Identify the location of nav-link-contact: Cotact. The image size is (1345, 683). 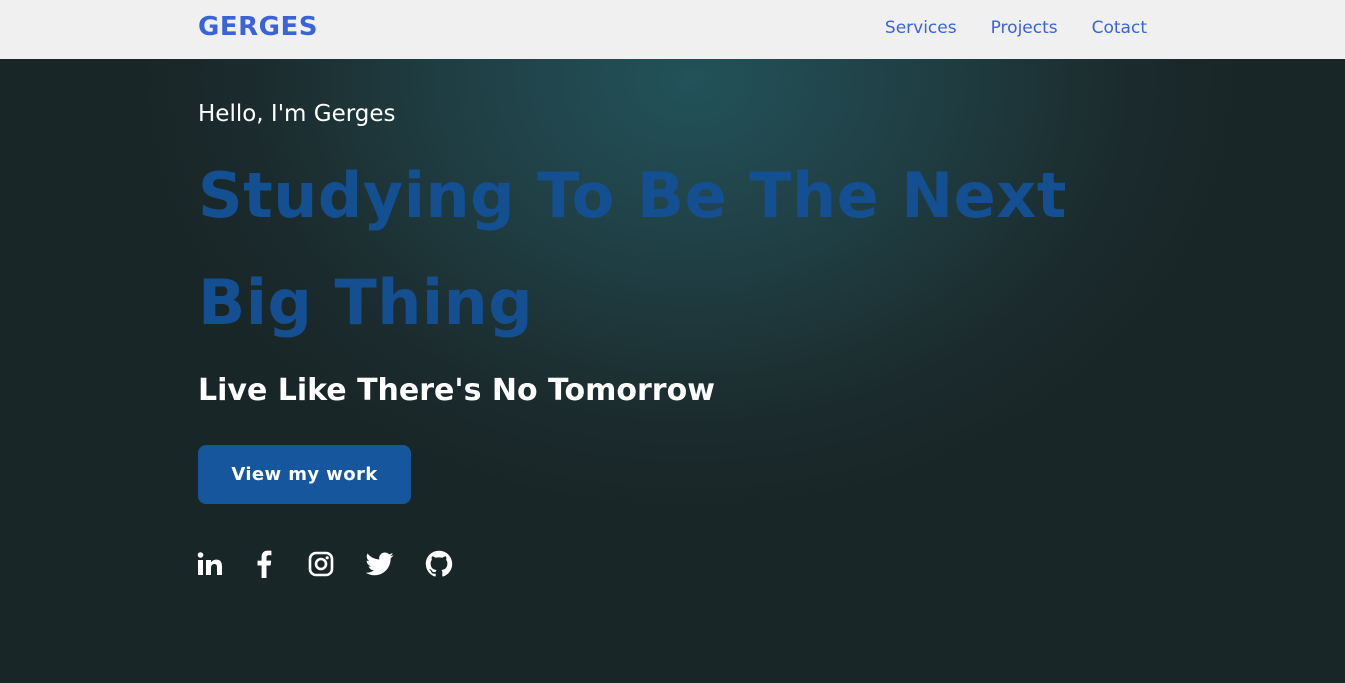
(1119, 28).